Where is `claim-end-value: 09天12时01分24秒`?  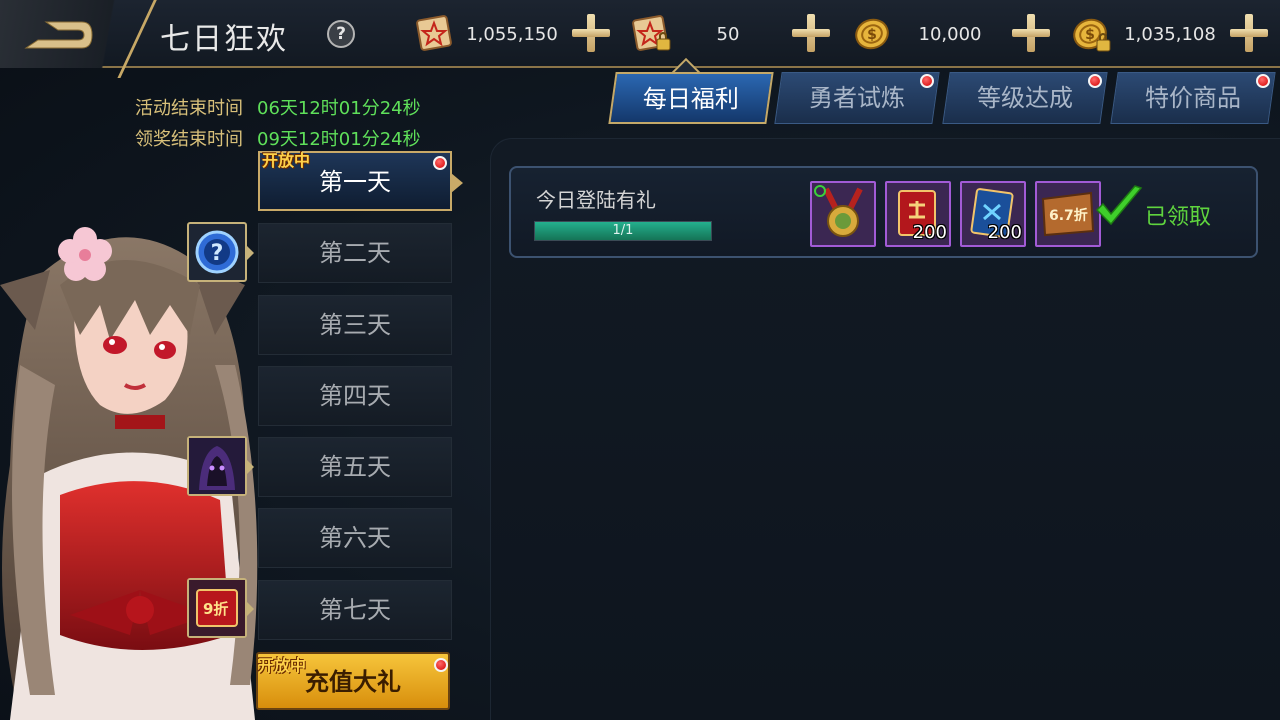 claim-end-value: 09天12时01分24秒 is located at coordinates (339, 139).